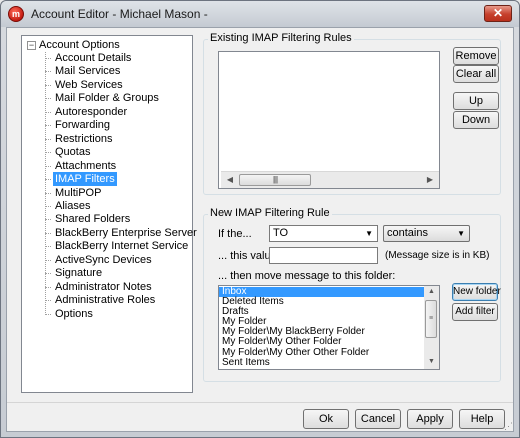 The image size is (520, 438). What do you see at coordinates (475, 312) in the screenshot?
I see `add-filter-button: Add filter` at bounding box center [475, 312].